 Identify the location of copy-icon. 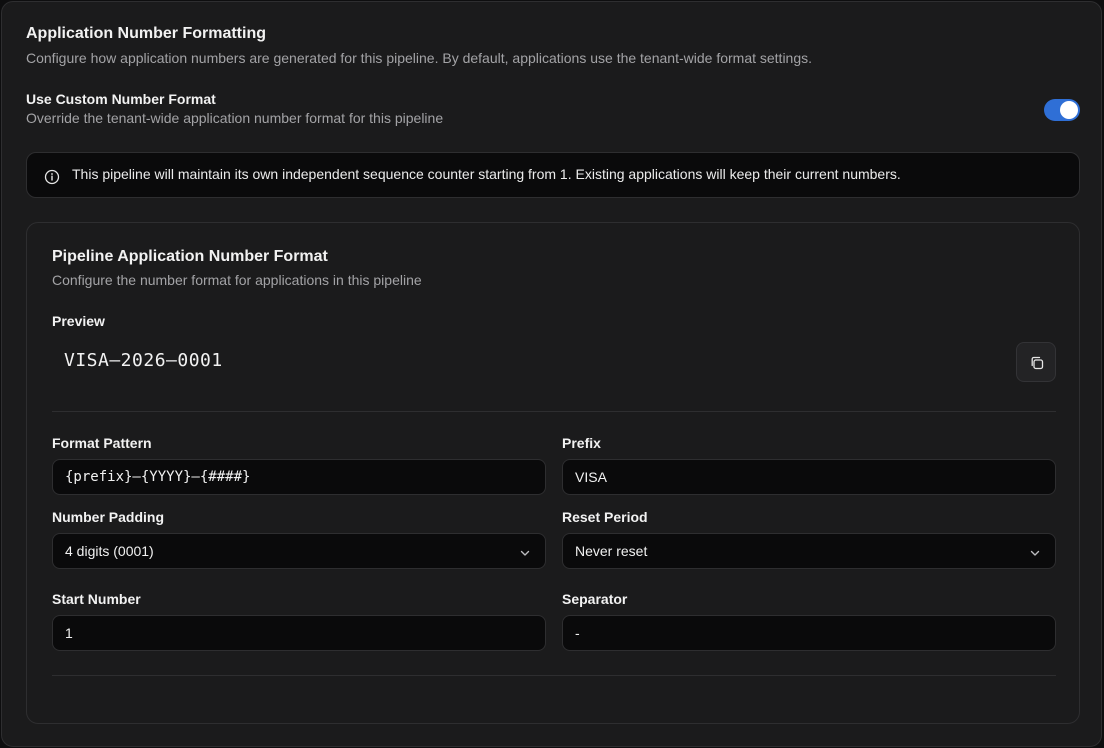
(1037, 363).